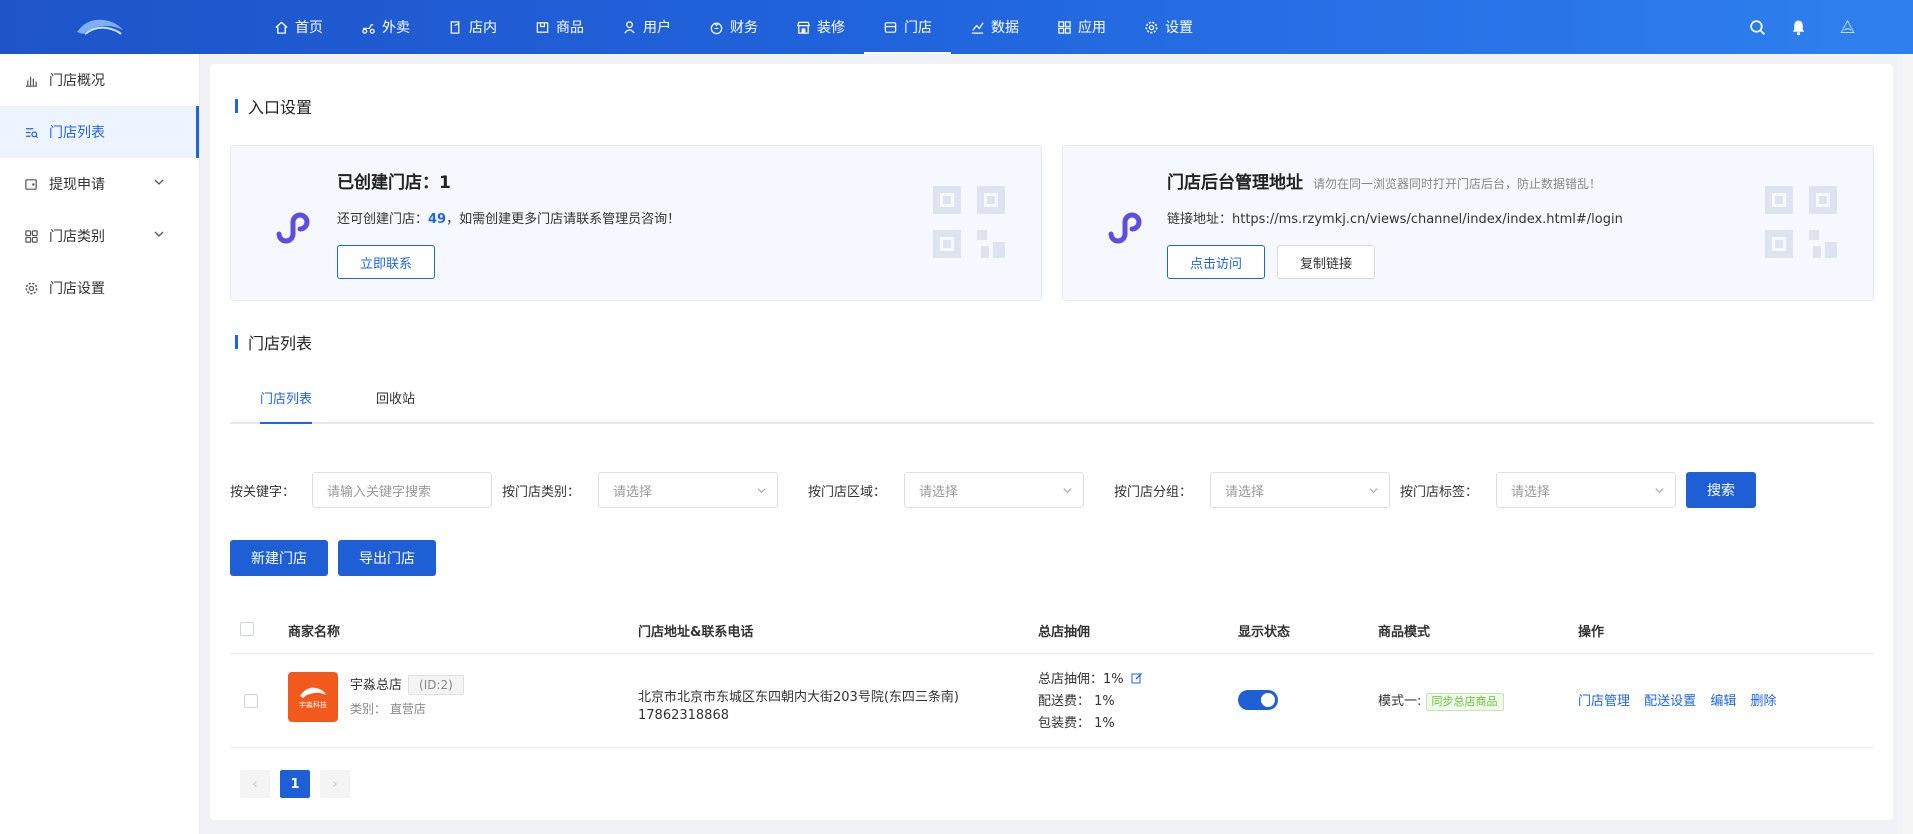  What do you see at coordinates (733, 27) in the screenshot?
I see `nav-item-5: 财务` at bounding box center [733, 27].